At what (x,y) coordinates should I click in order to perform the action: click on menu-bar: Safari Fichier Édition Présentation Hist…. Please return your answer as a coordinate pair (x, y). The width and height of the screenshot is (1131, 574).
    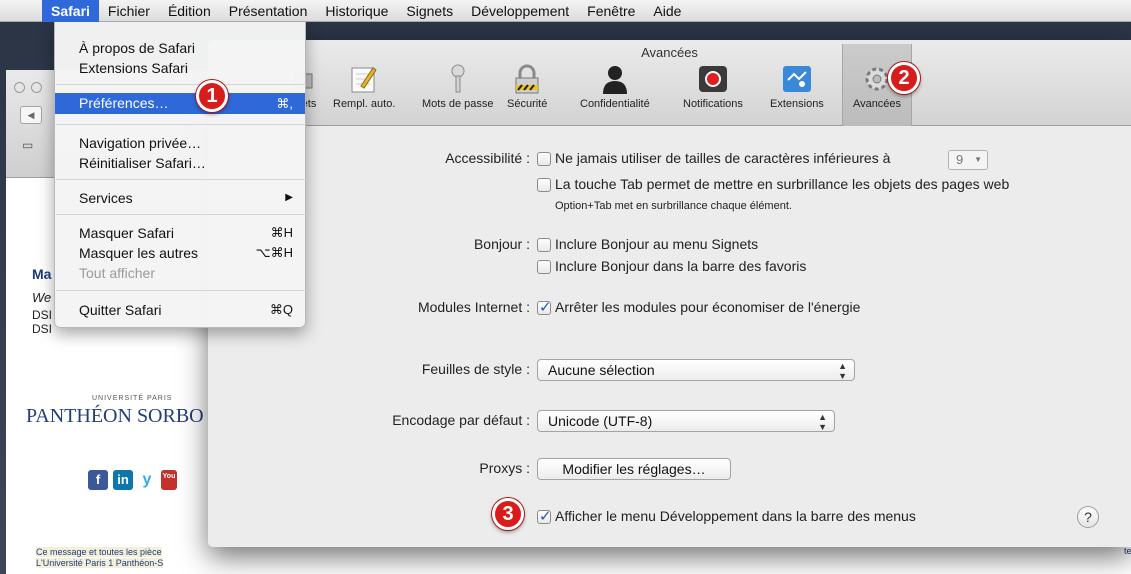
    Looking at the image, I should click on (565, 11).